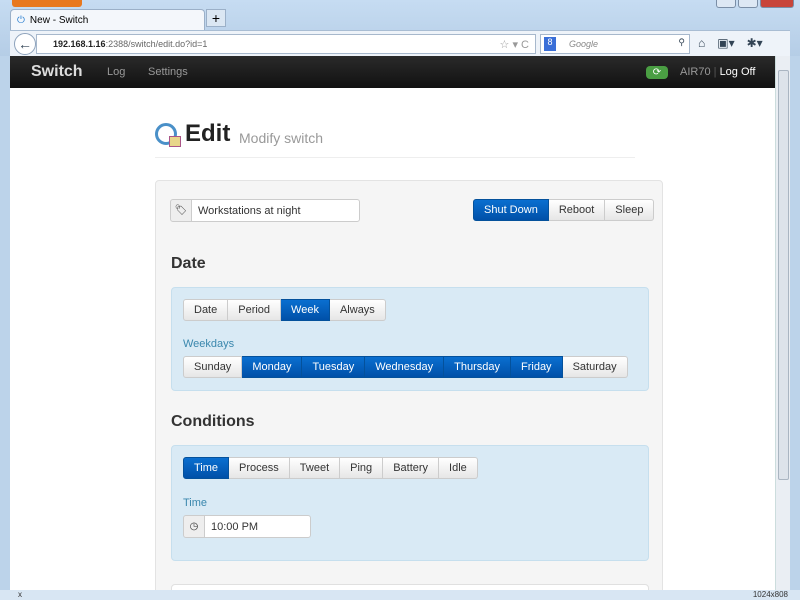  What do you see at coordinates (777, 4) in the screenshot?
I see `close-button` at bounding box center [777, 4].